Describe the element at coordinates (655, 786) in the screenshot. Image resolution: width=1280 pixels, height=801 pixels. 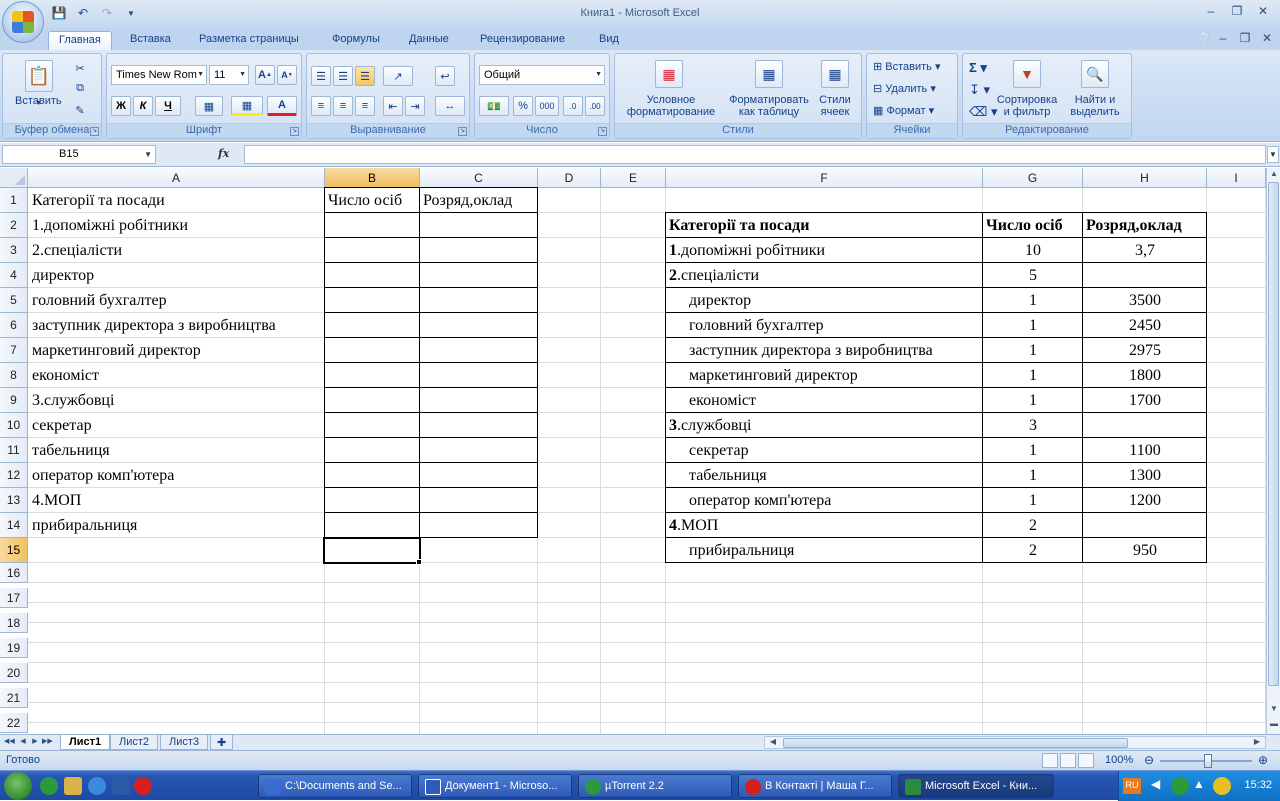
I see `taskbar-item-utorrent: µTorrent 2.2` at that location.